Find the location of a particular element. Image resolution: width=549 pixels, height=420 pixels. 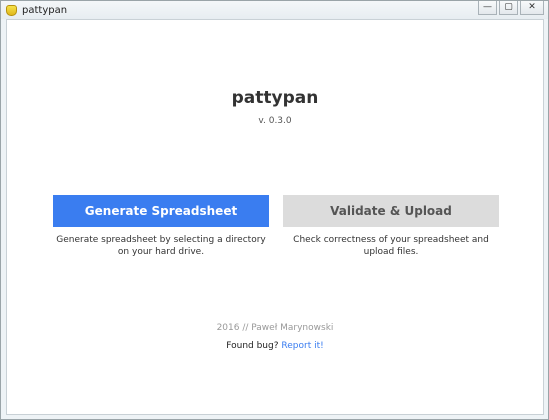

minimize-button: — is located at coordinates (487, 8).